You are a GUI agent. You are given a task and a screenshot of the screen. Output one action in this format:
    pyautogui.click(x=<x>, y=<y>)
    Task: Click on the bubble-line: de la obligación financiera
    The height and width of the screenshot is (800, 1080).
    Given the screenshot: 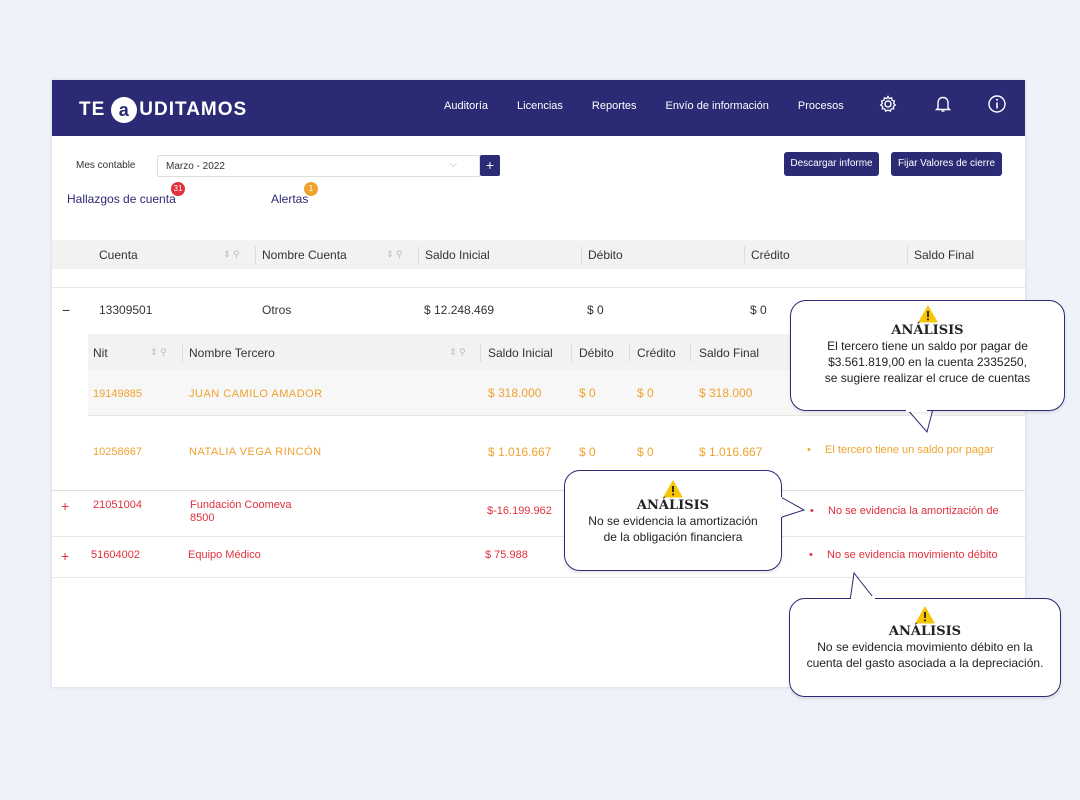 What is the action you would take?
    pyautogui.click(x=673, y=537)
    